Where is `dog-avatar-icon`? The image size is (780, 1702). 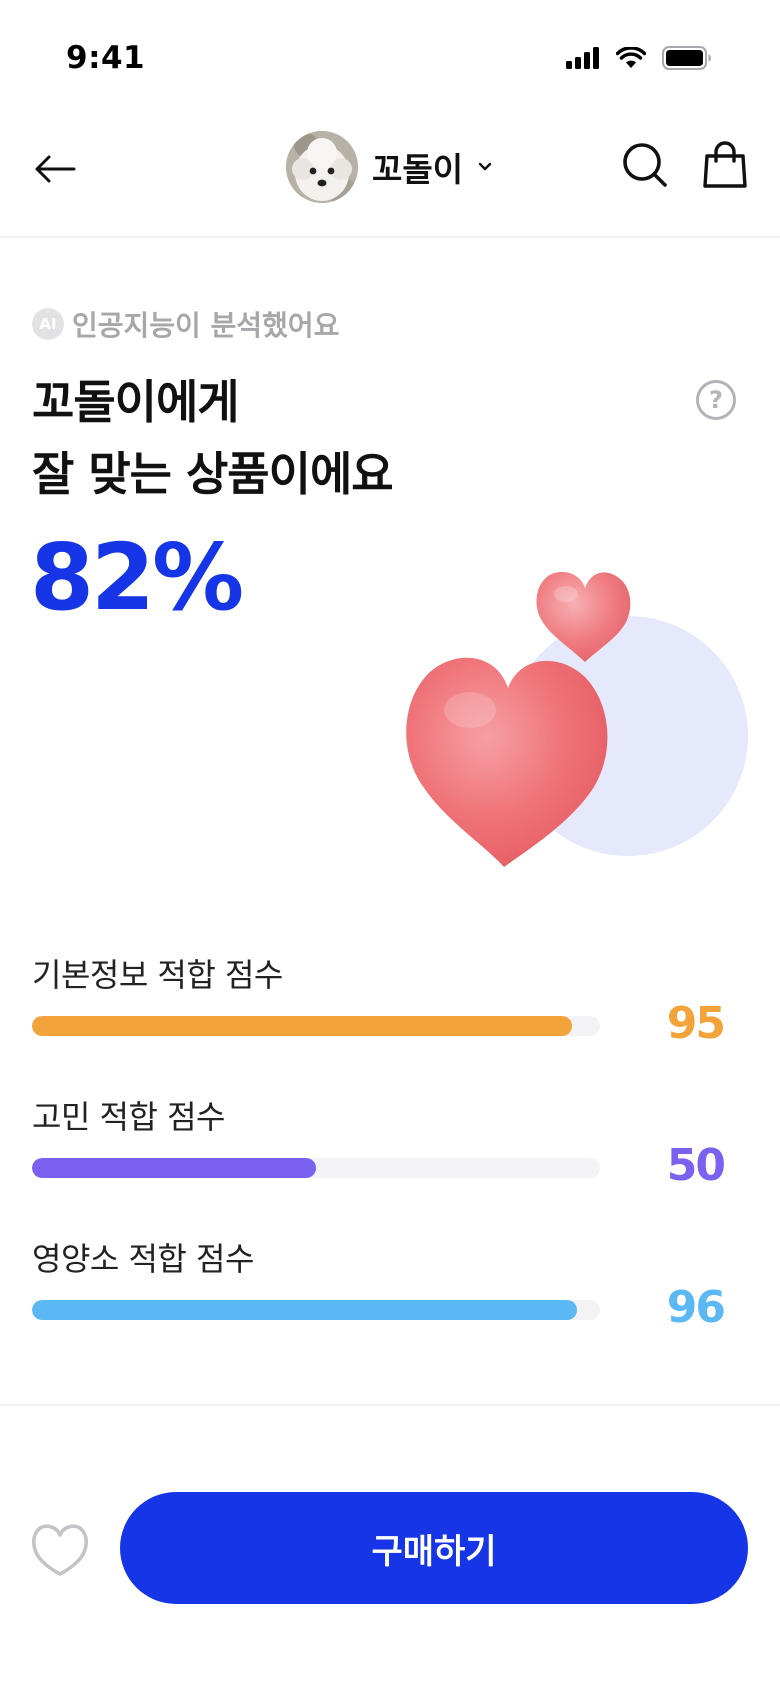
dog-avatar-icon is located at coordinates (322, 167).